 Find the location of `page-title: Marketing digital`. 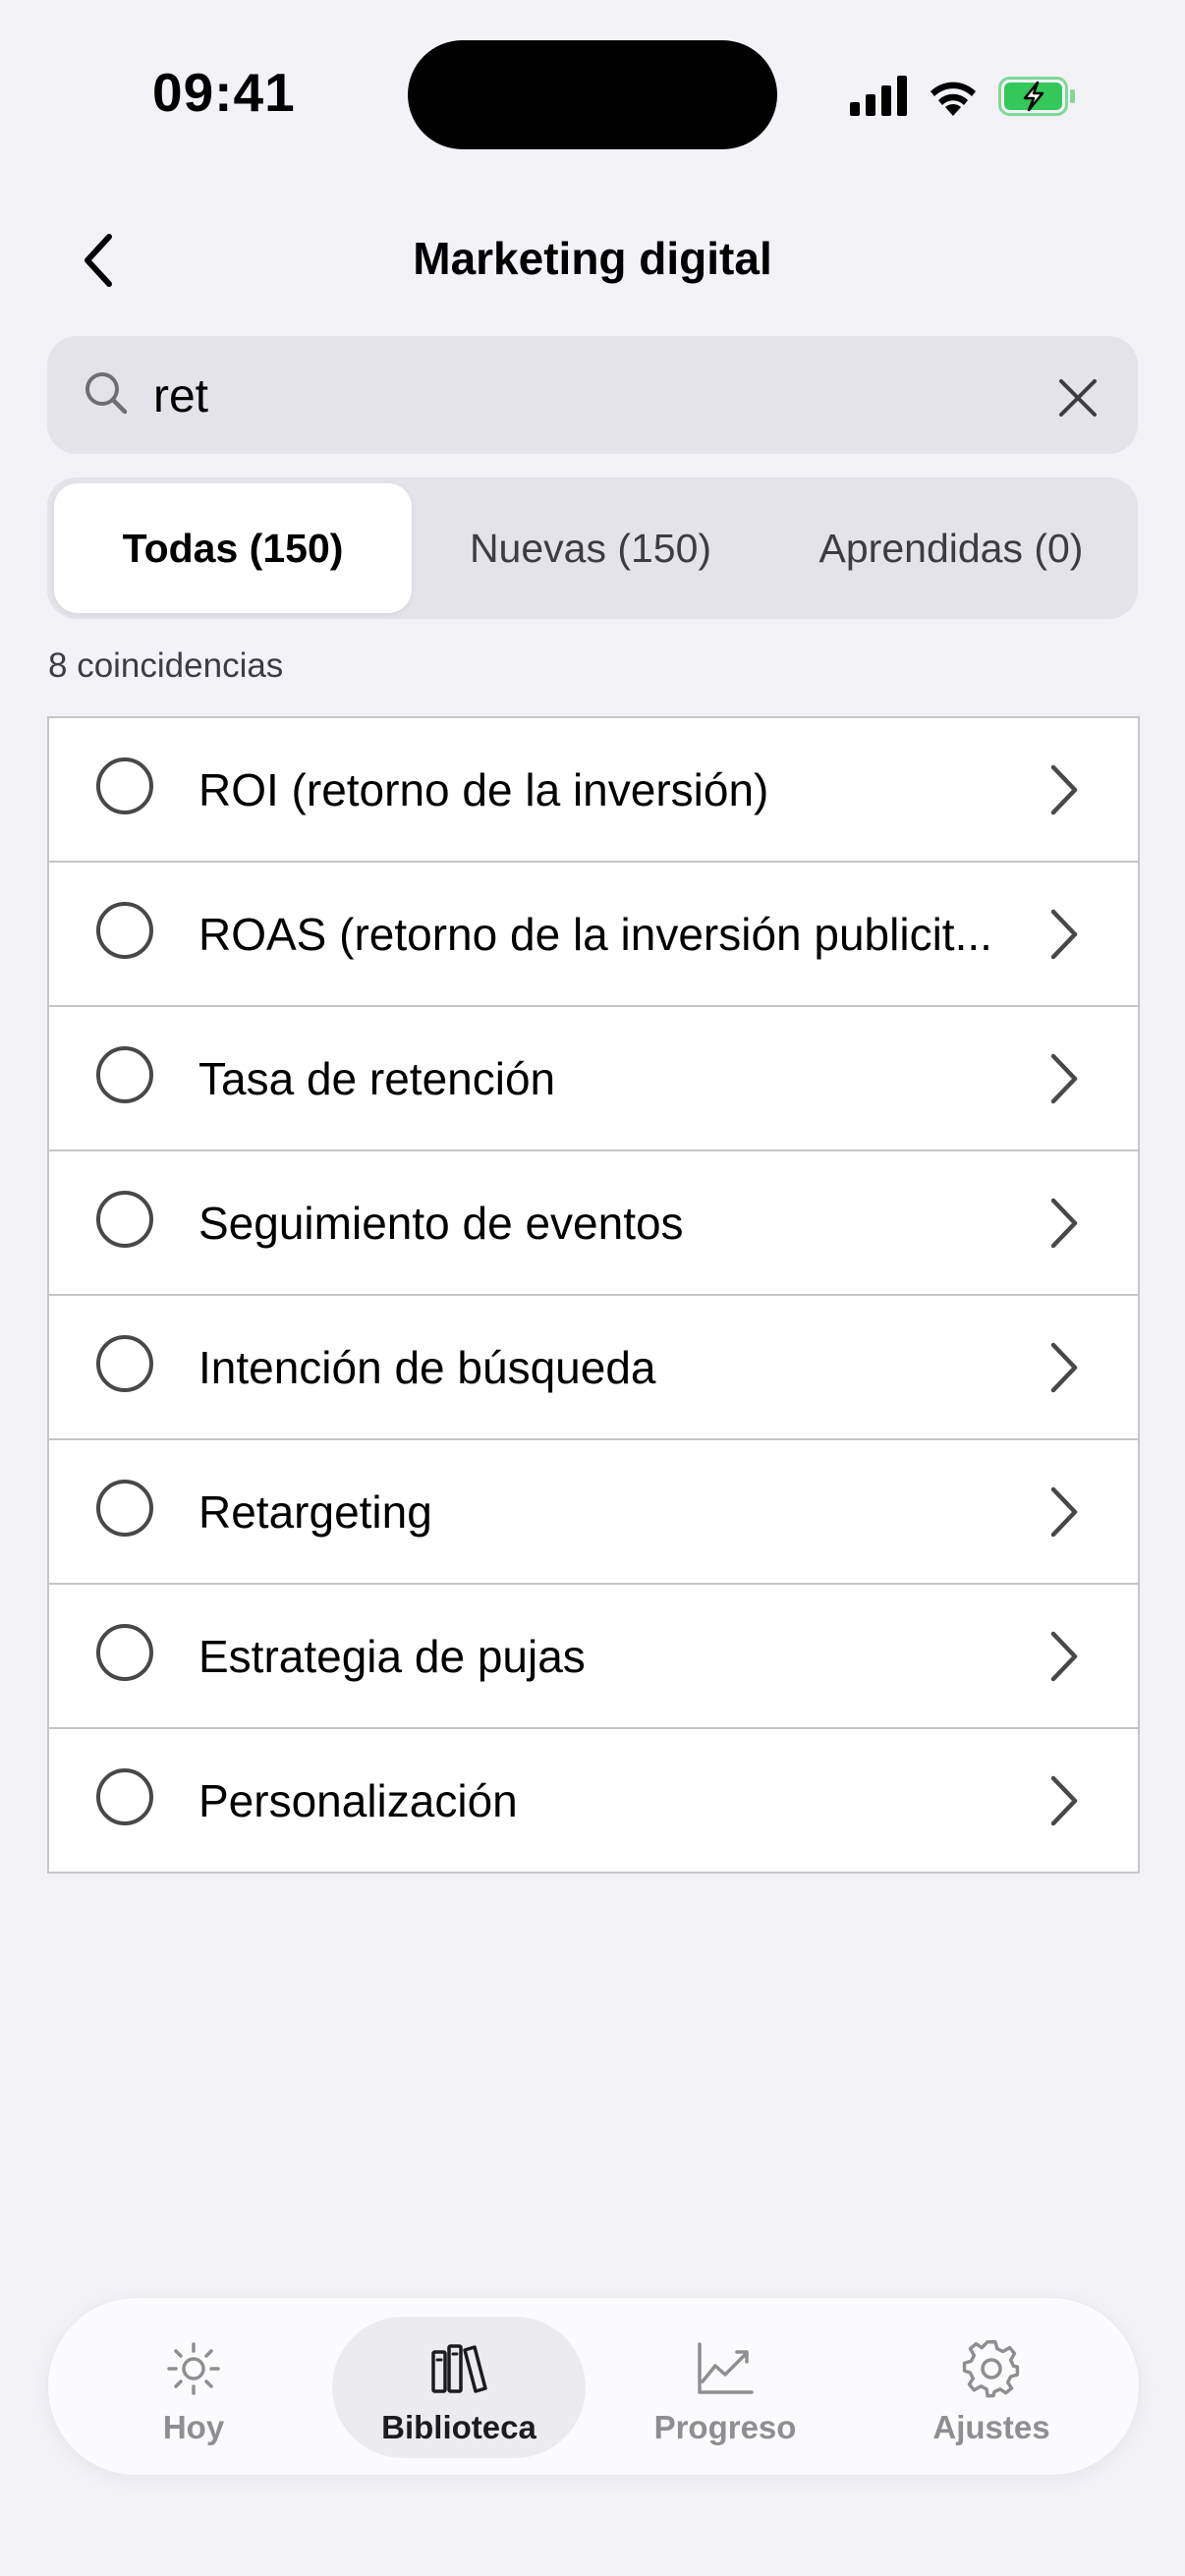

page-title: Marketing digital is located at coordinates (592, 258).